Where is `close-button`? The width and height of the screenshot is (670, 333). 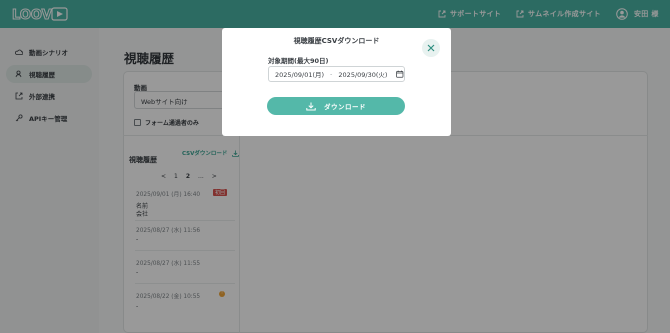
close-button is located at coordinates (431, 48).